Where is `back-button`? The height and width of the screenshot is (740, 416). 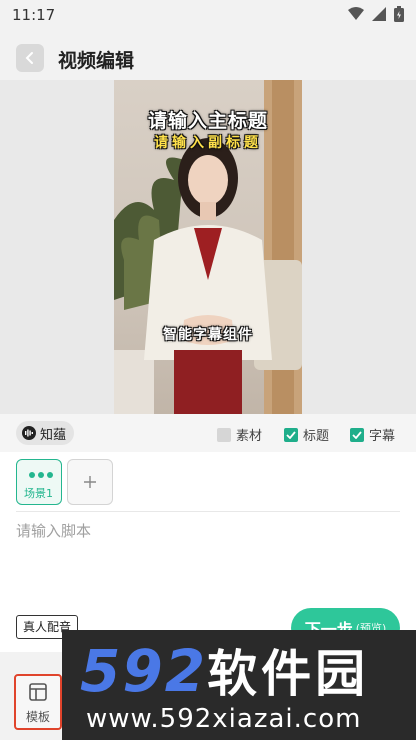 back-button is located at coordinates (30, 58).